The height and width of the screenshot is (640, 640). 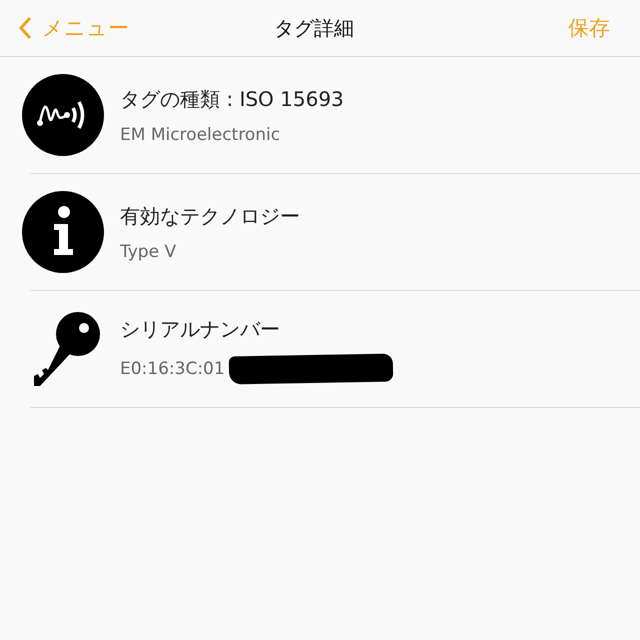 What do you see at coordinates (210, 216) in the screenshot?
I see `row-title: 有効なテクノロジー` at bounding box center [210, 216].